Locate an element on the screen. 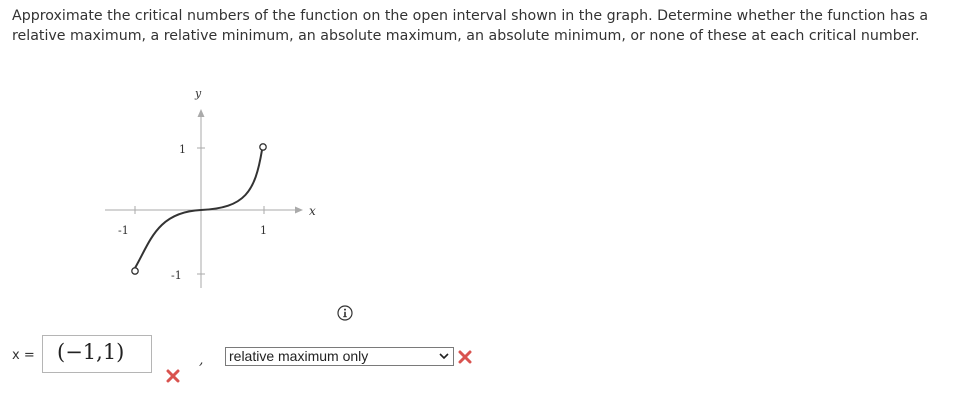 This screenshot has height=406, width=965. info-icon is located at coordinates (345, 313).